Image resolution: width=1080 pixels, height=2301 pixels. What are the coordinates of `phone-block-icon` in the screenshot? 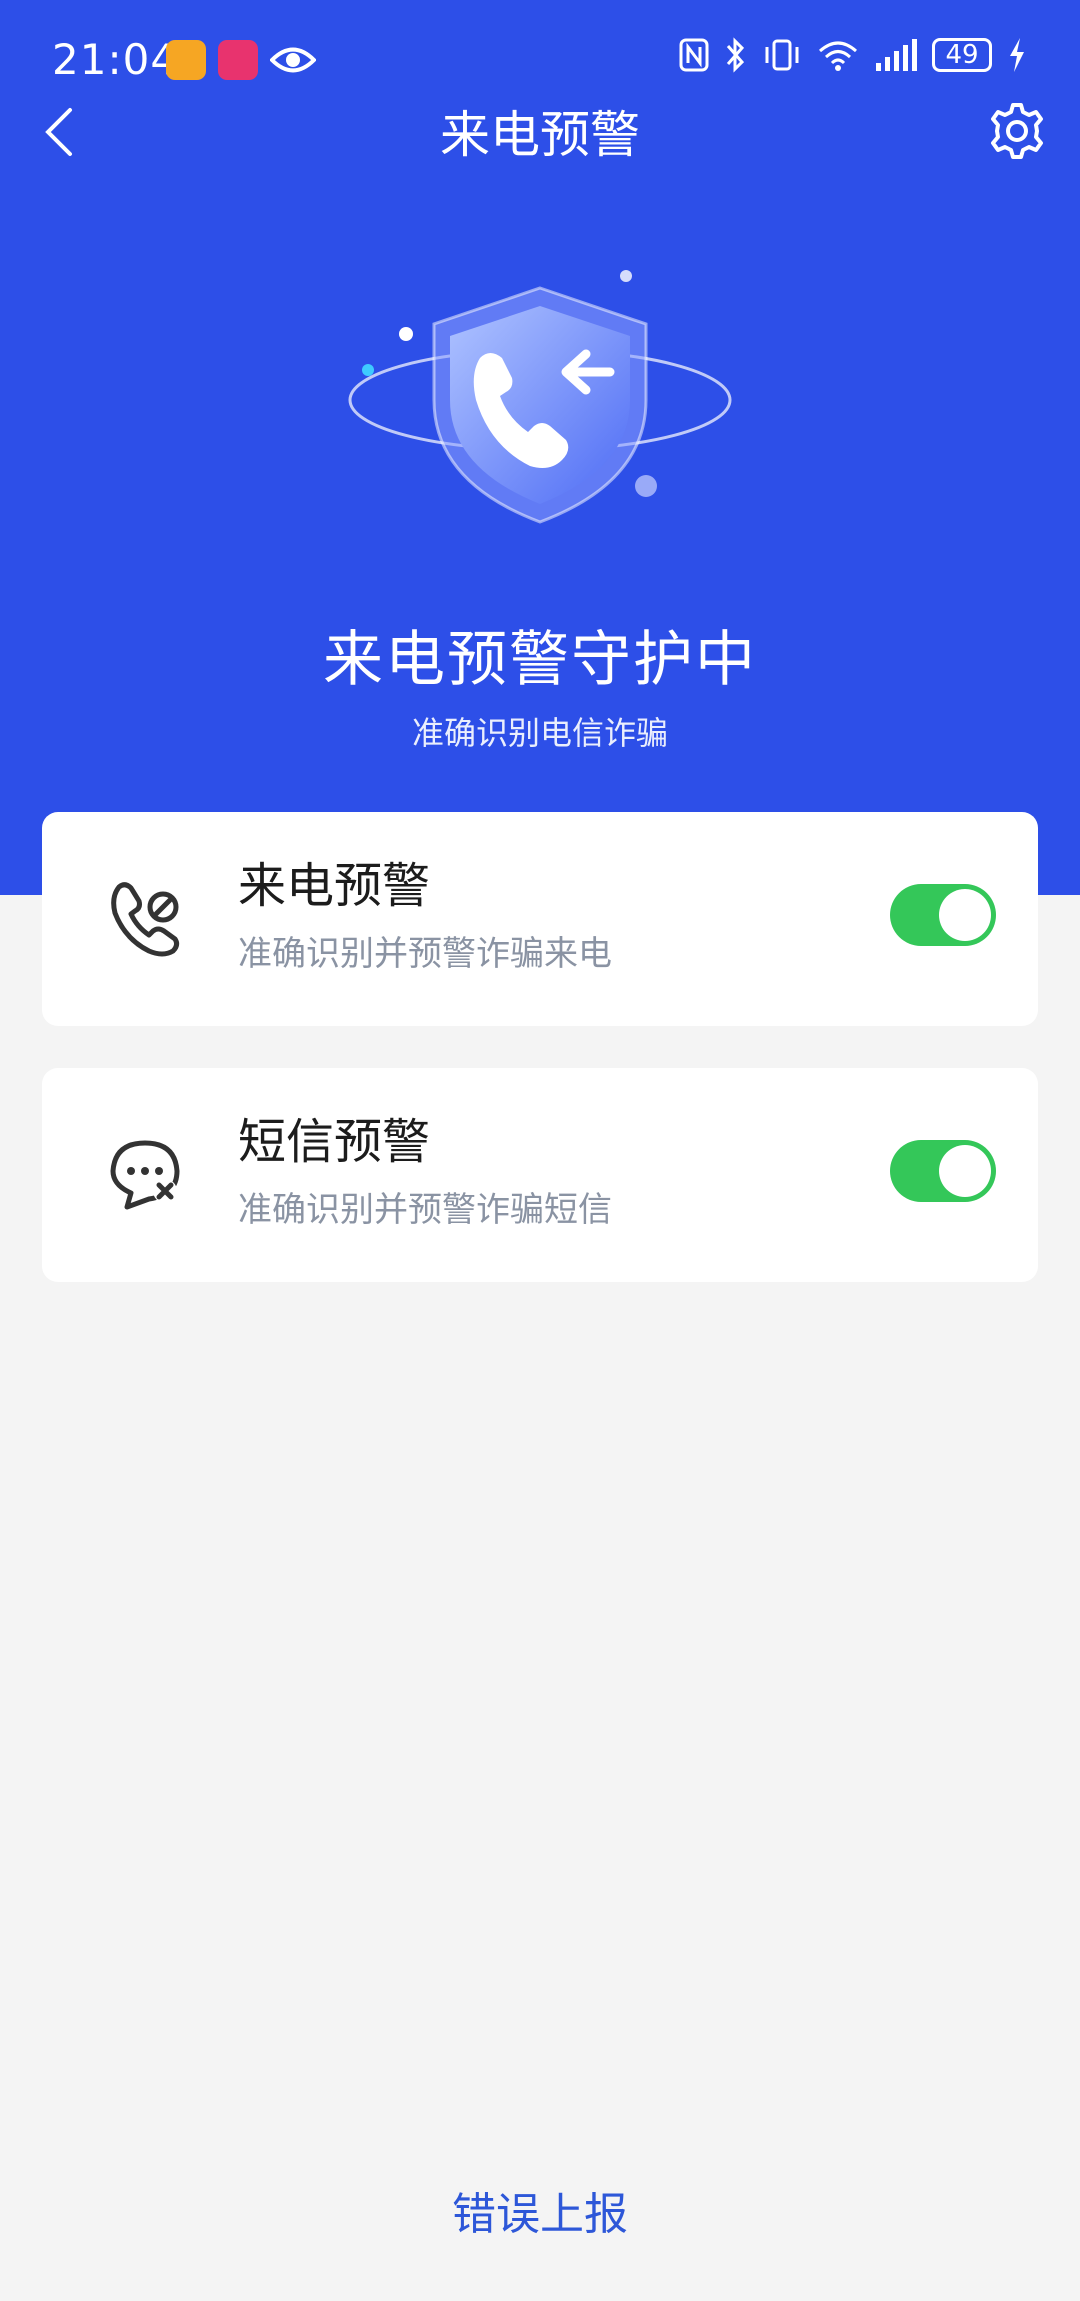 It's located at (145, 917).